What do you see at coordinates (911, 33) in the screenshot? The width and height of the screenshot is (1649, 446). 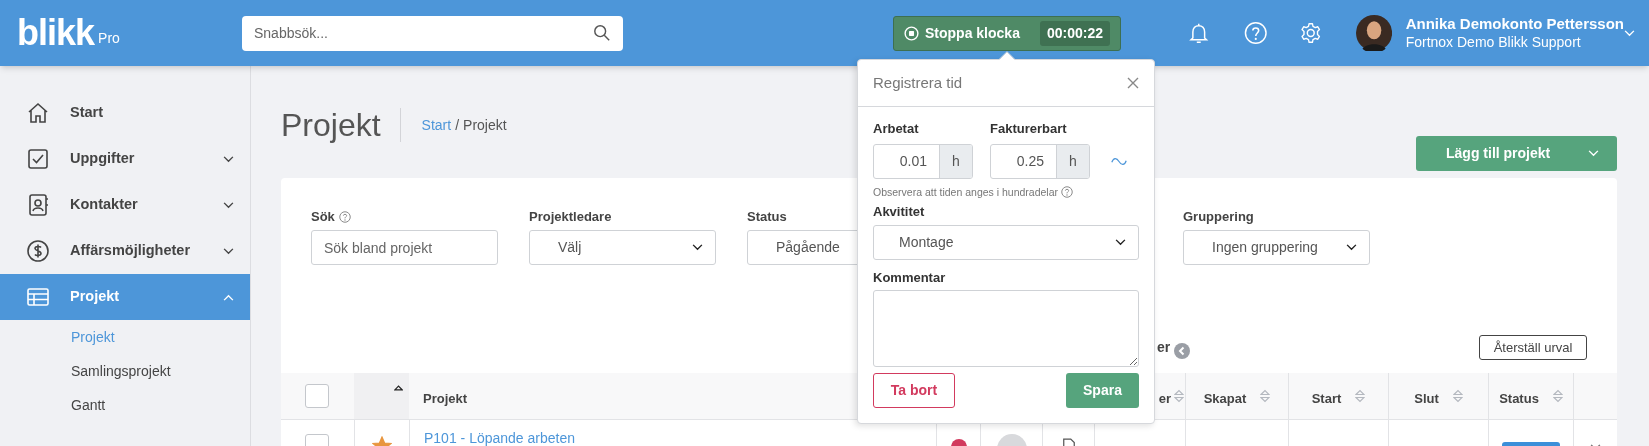 I see `stop-icon` at bounding box center [911, 33].